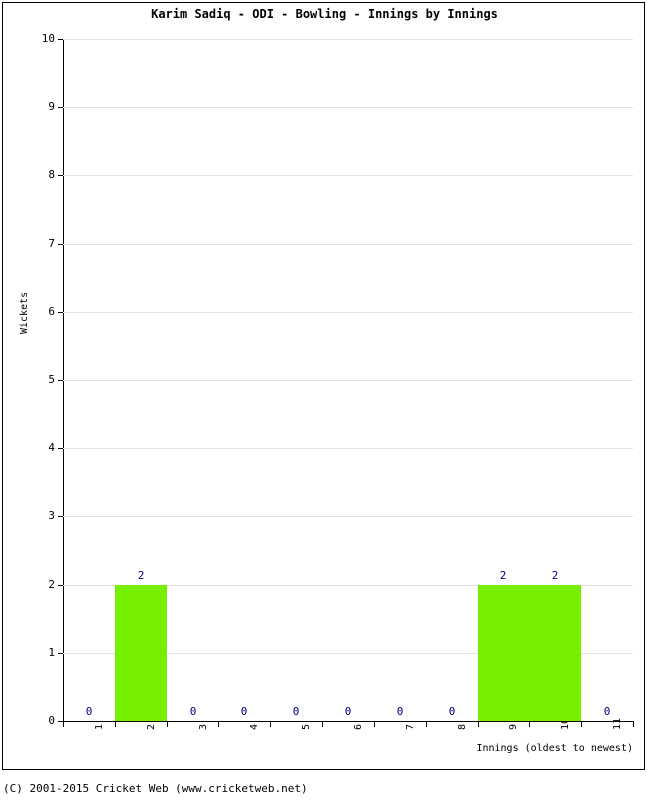 This screenshot has height=800, width=650. I want to click on y-axis-tick-label: 5, so click(51, 379).